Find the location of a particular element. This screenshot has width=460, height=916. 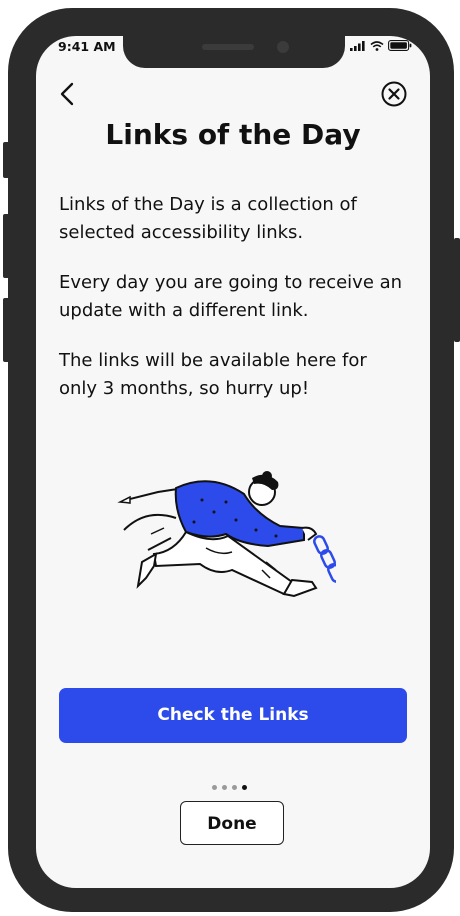

close-circle-icon is located at coordinates (394, 94).